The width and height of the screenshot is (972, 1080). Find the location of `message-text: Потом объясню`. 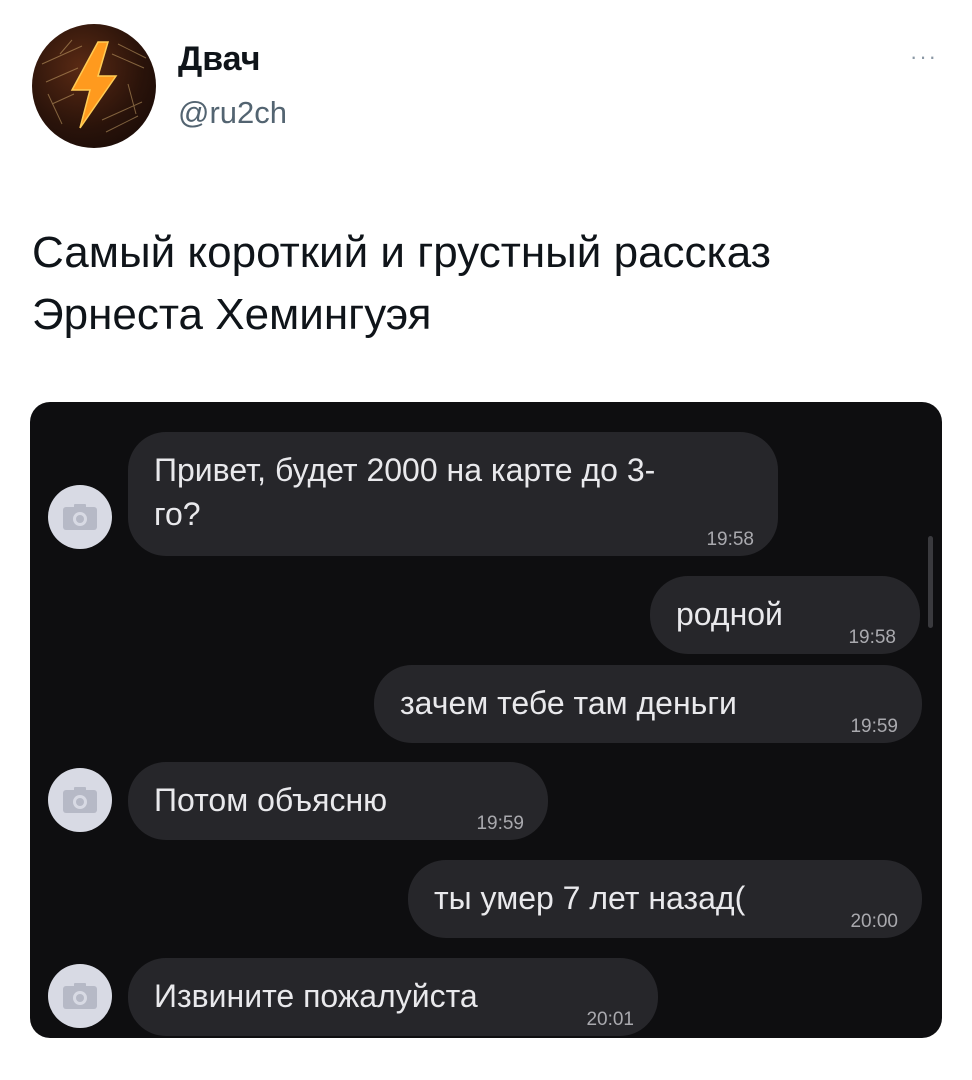

message-text: Потом объясню is located at coordinates (271, 800).